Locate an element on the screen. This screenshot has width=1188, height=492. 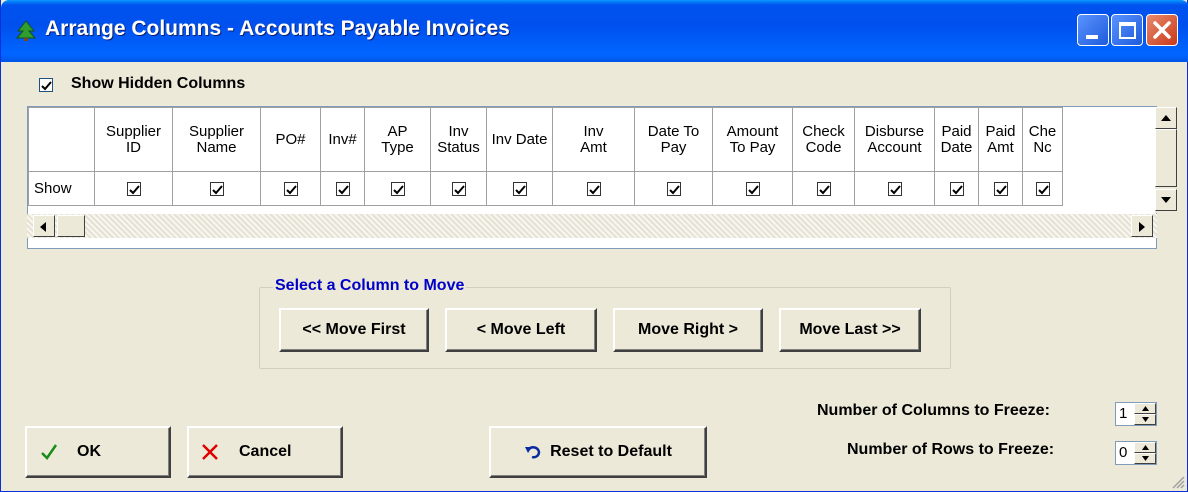
column-header: Date To Pay is located at coordinates (673, 139).